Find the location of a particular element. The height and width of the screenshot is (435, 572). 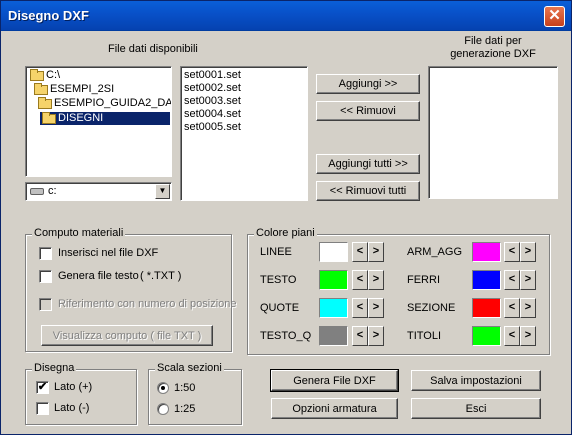

close-button: ✕ is located at coordinates (554, 16).